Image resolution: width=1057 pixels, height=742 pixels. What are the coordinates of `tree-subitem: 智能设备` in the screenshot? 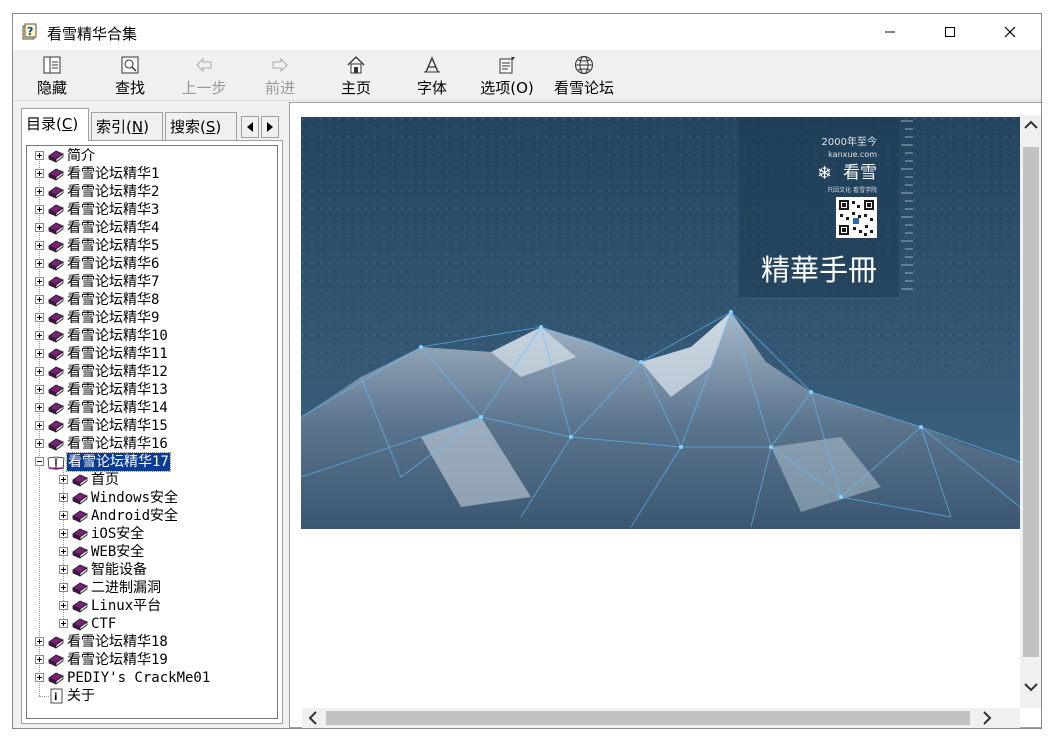 It's located at (152, 570).